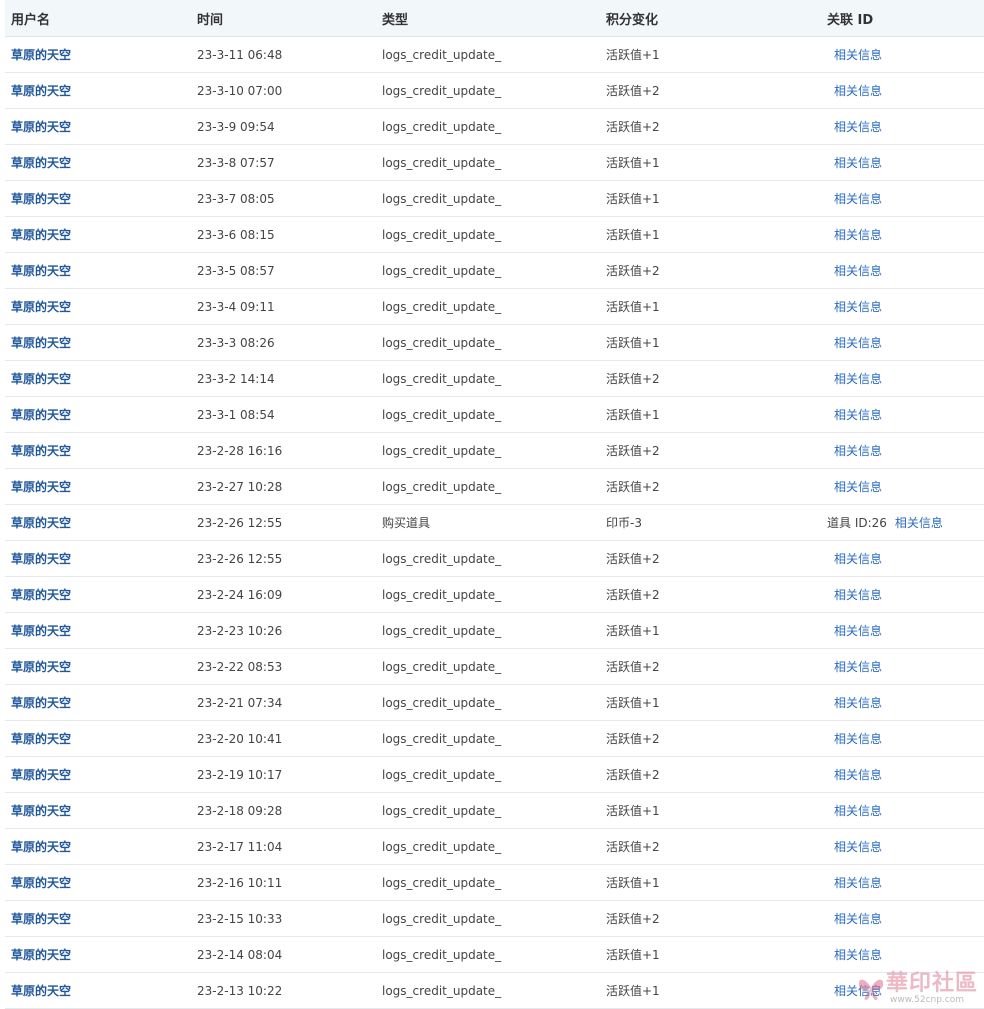 This screenshot has height=1009, width=984. What do you see at coordinates (494, 18) in the screenshot?
I see `table-header: 用户名 时间 类型 积分变化 关联 ID` at bounding box center [494, 18].